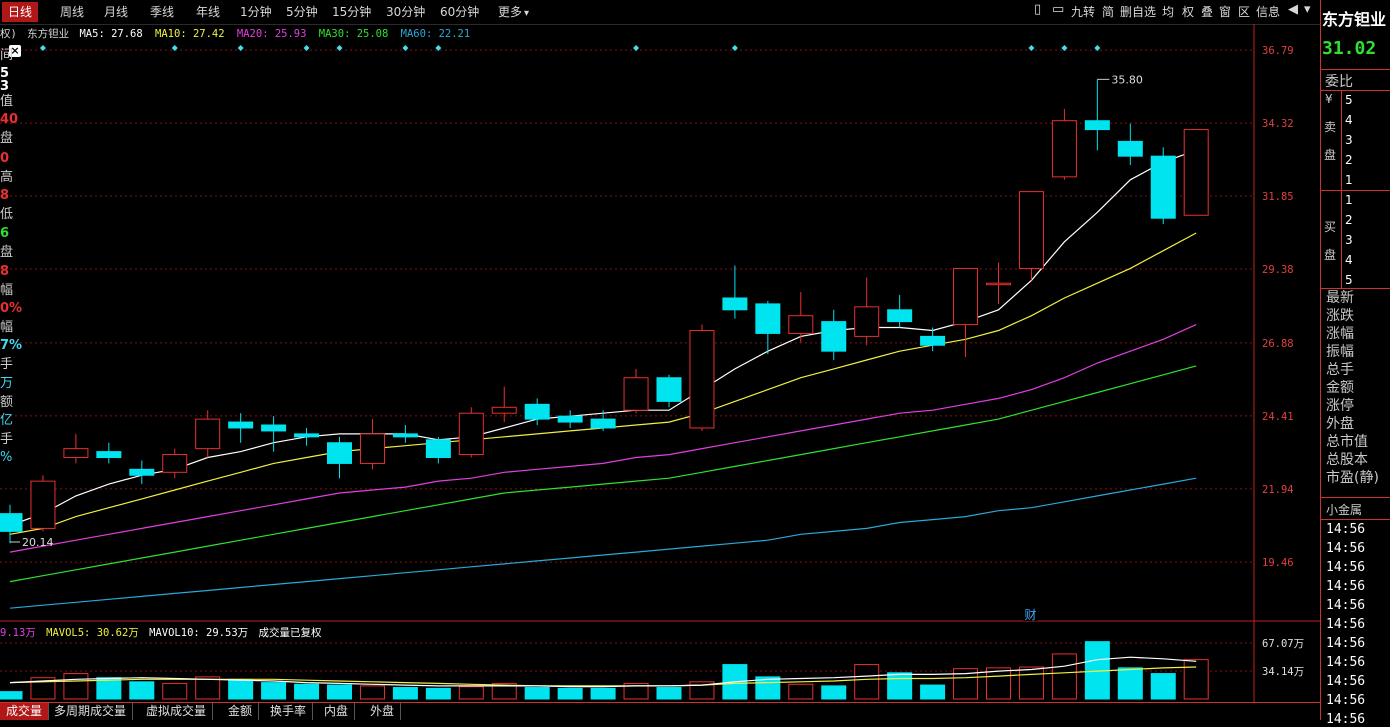 The height and width of the screenshot is (727, 1390). What do you see at coordinates (1108, 11) in the screenshot?
I see `tool-button-1: 简` at bounding box center [1108, 11].